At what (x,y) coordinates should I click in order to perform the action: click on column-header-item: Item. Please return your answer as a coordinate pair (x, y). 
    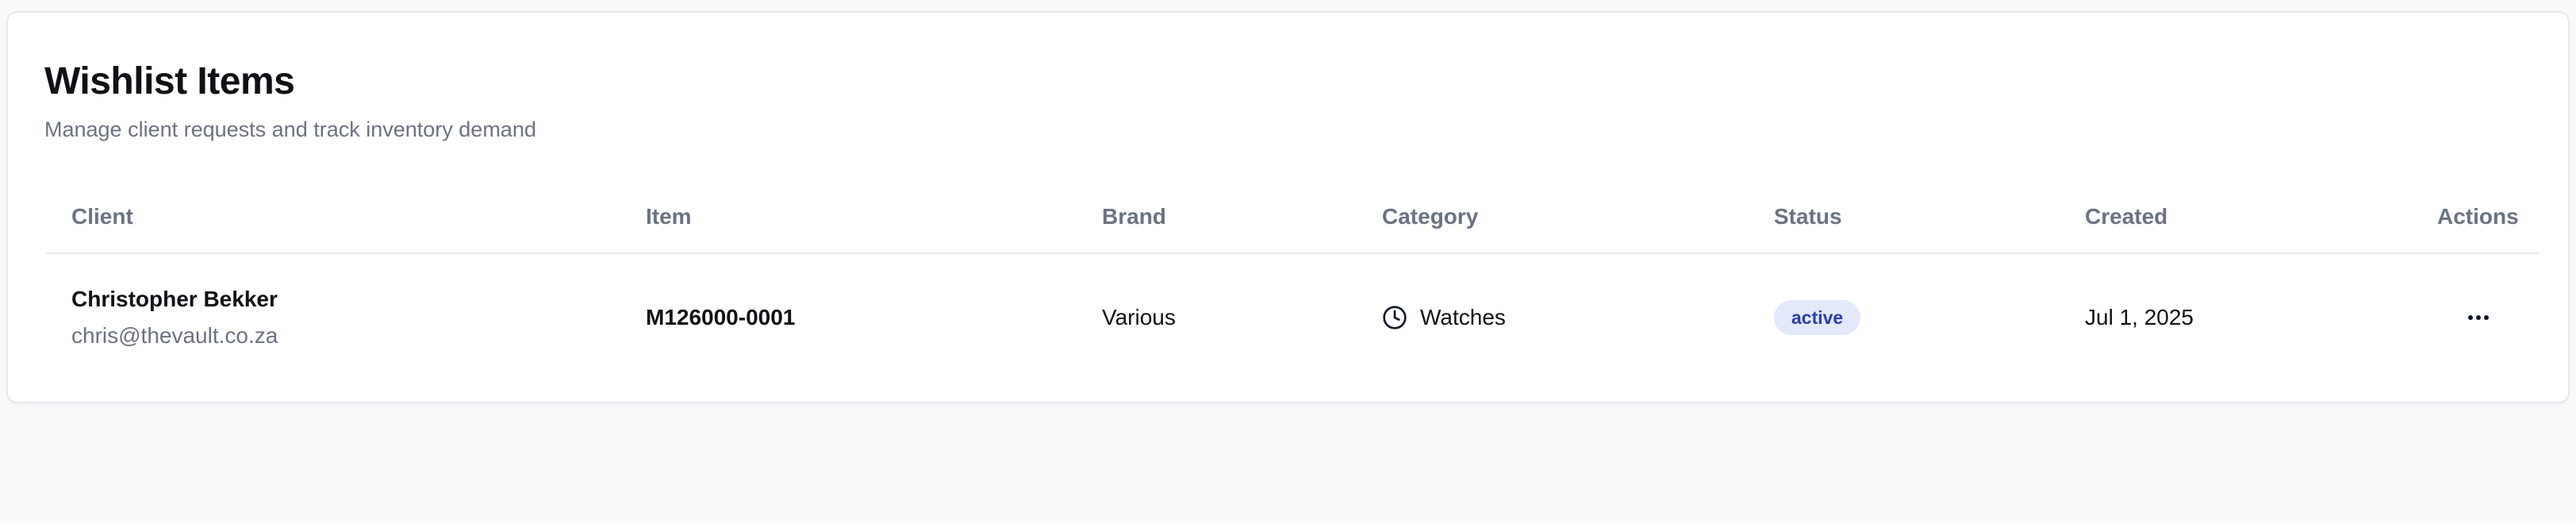
    Looking at the image, I should click on (669, 216).